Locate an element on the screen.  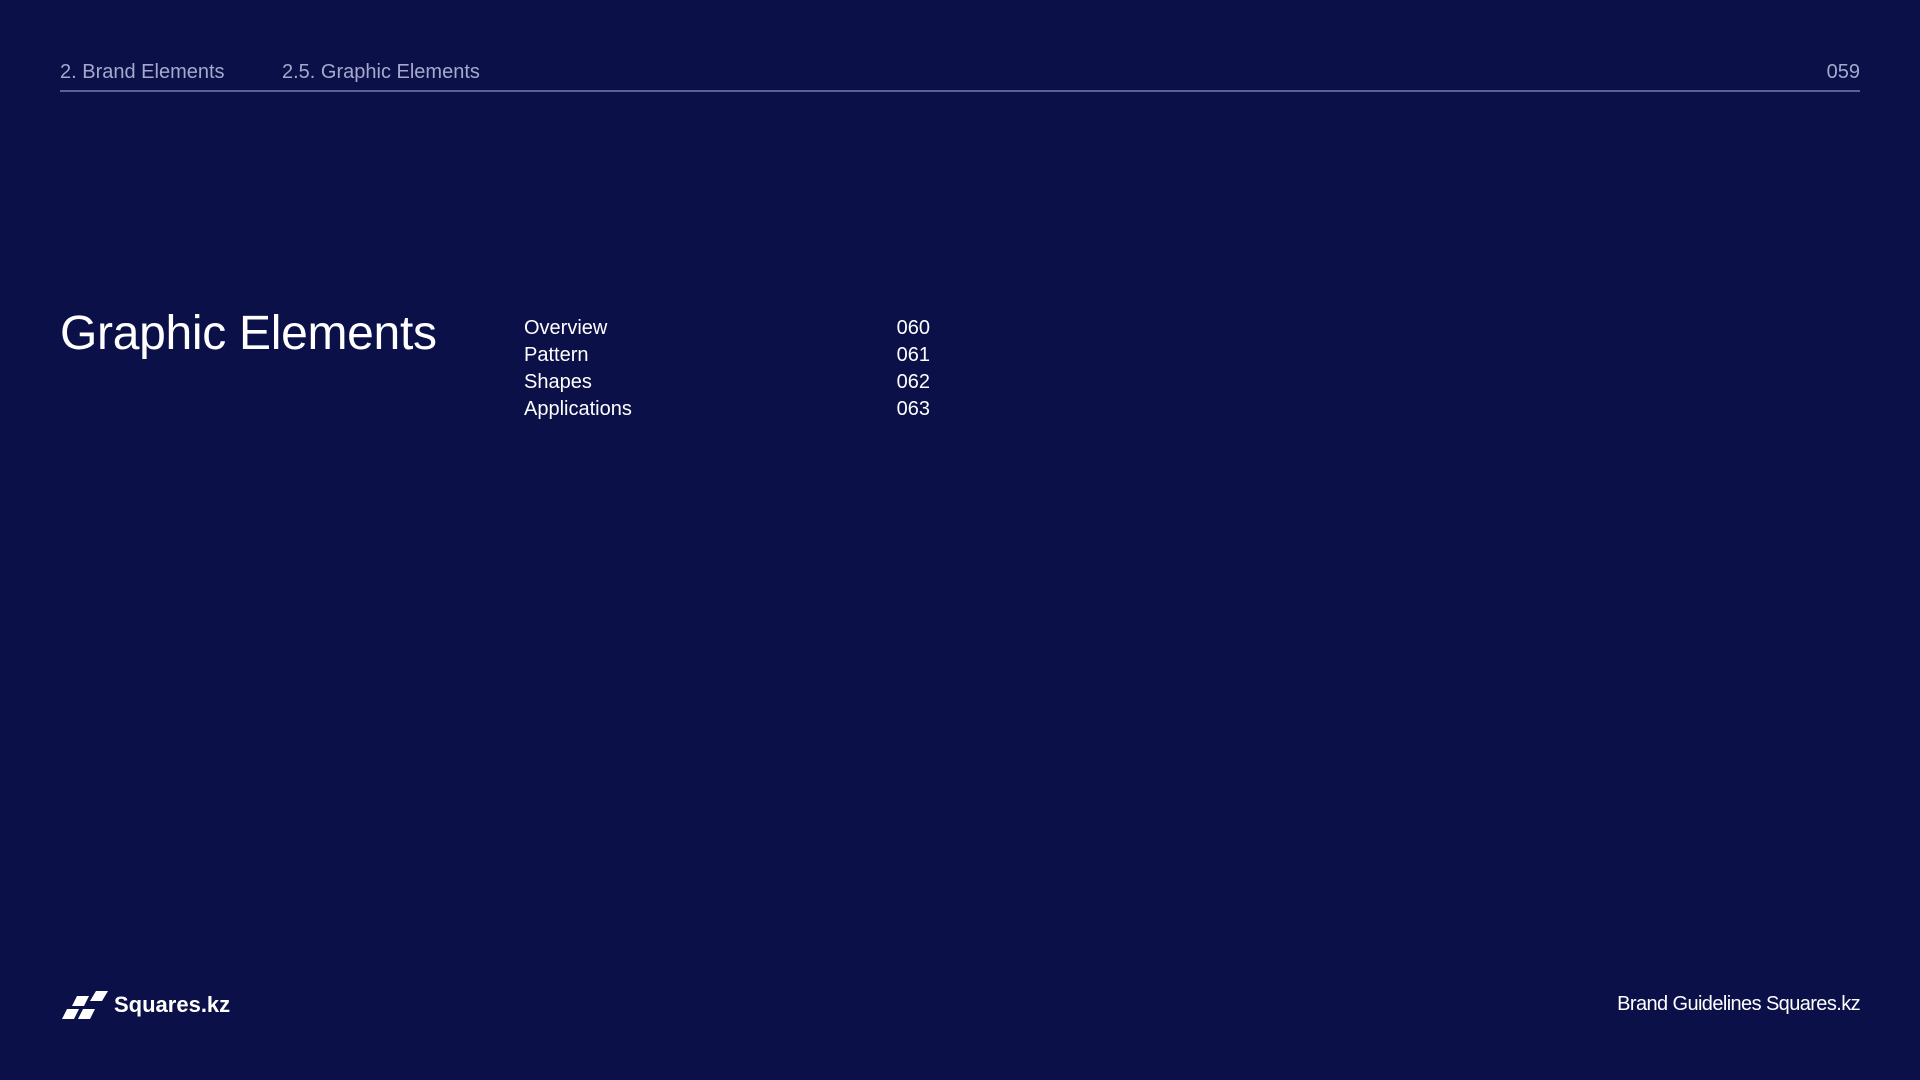
toc-item-shapes: Shapes 062 is located at coordinates (727, 382).